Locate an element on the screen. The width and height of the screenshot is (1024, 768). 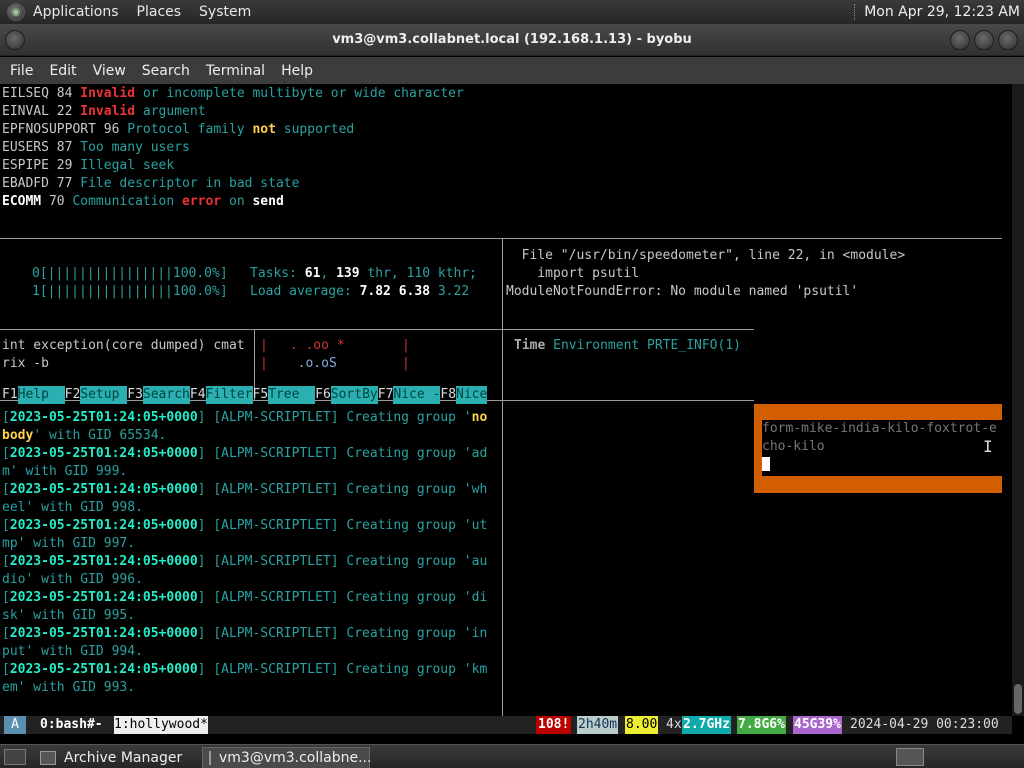
text-cursor is located at coordinates (766, 464).